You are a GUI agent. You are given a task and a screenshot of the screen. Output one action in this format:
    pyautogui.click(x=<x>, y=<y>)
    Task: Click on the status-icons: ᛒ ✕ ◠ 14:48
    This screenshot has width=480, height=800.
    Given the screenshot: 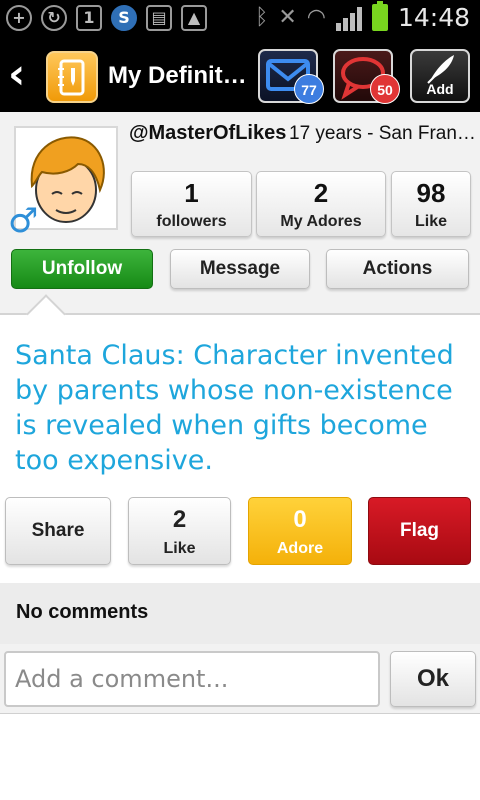 What is the action you would take?
    pyautogui.click(x=362, y=16)
    